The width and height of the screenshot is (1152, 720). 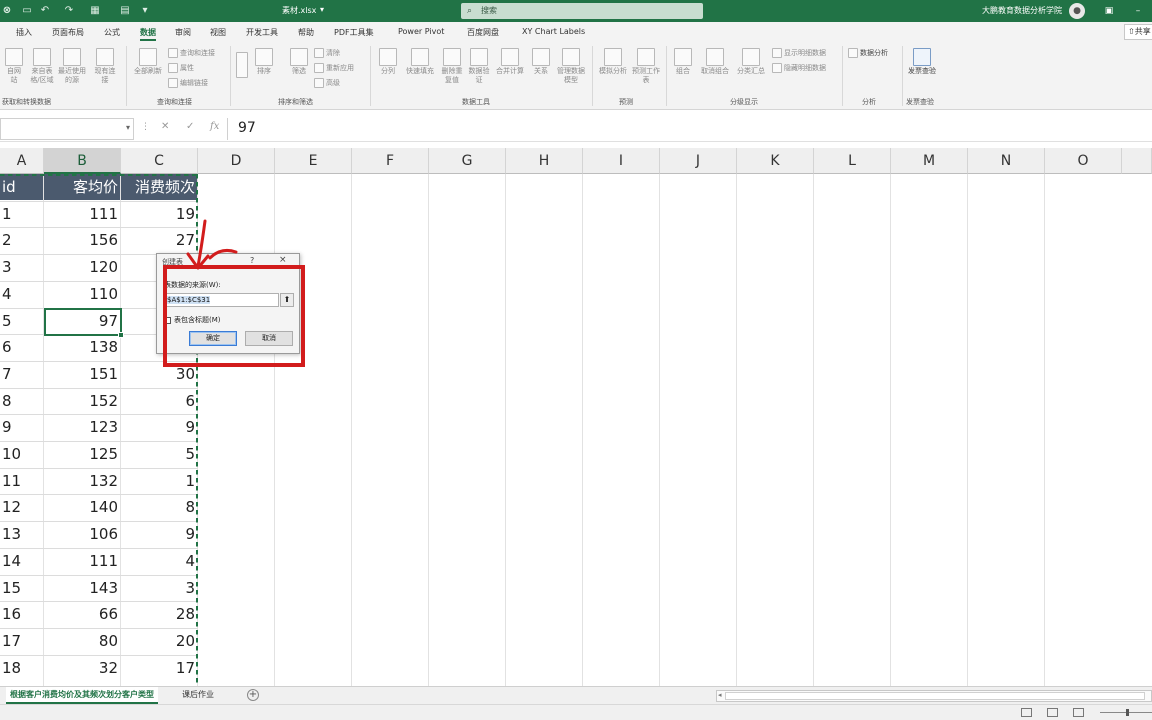 What do you see at coordinates (751, 62) in the screenshot?
I see `subtotal-button: 分类汇总` at bounding box center [751, 62].